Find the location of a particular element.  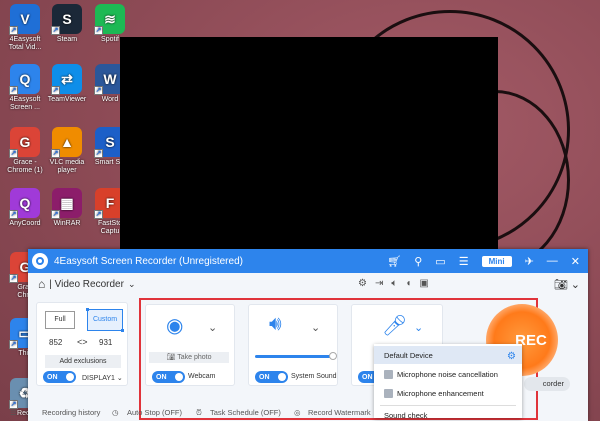

record-watermark-link: Record Watermark is located at coordinates (339, 412).